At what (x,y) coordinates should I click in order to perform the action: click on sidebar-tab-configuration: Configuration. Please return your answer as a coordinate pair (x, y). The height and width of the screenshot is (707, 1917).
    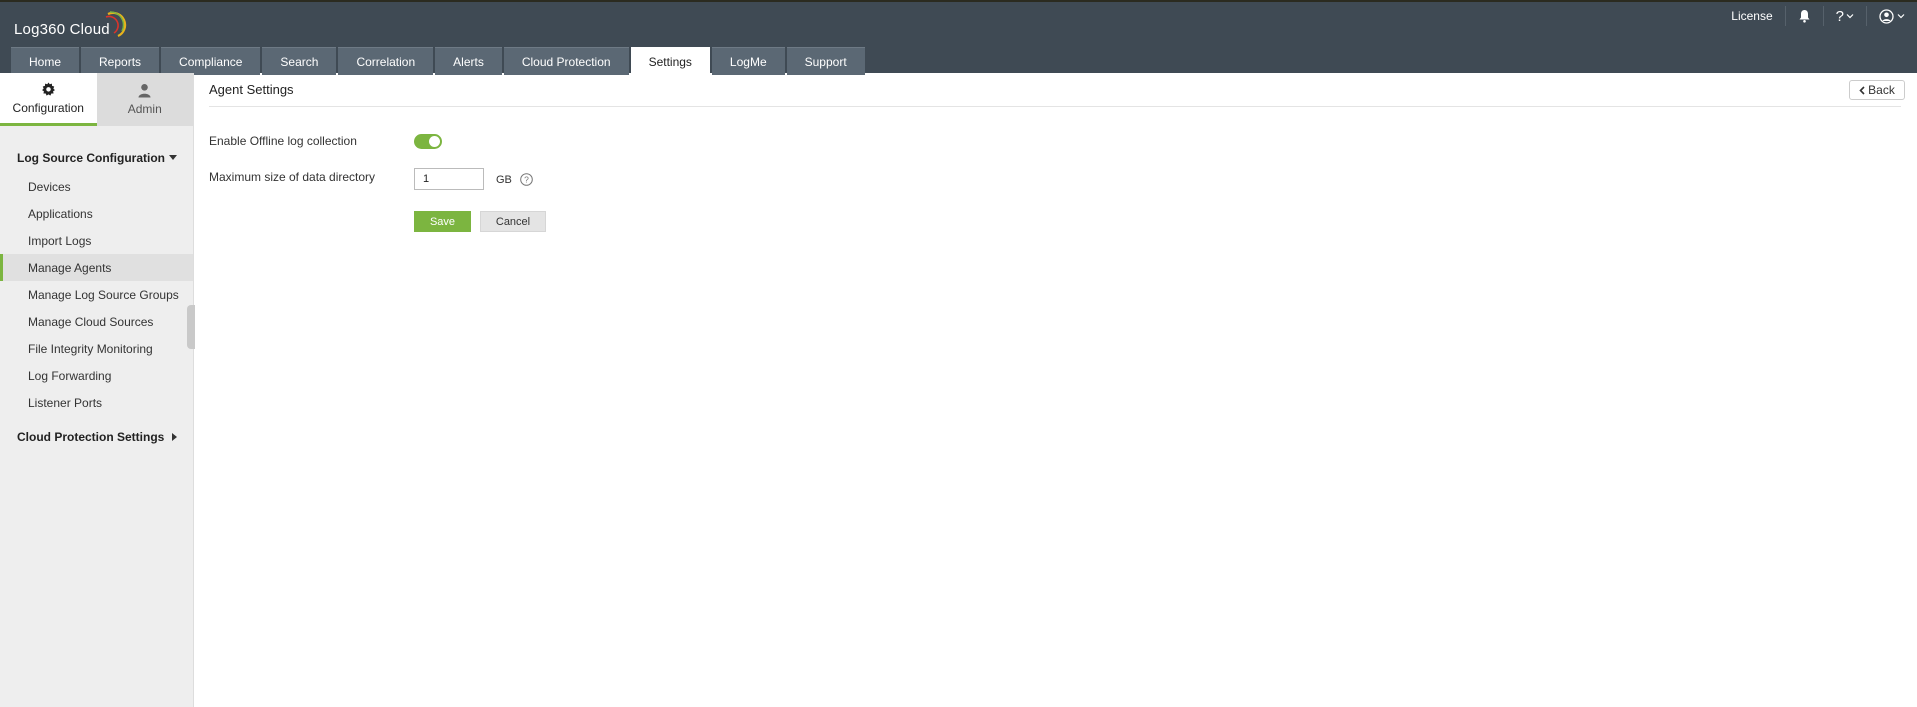
    Looking at the image, I should click on (48, 99).